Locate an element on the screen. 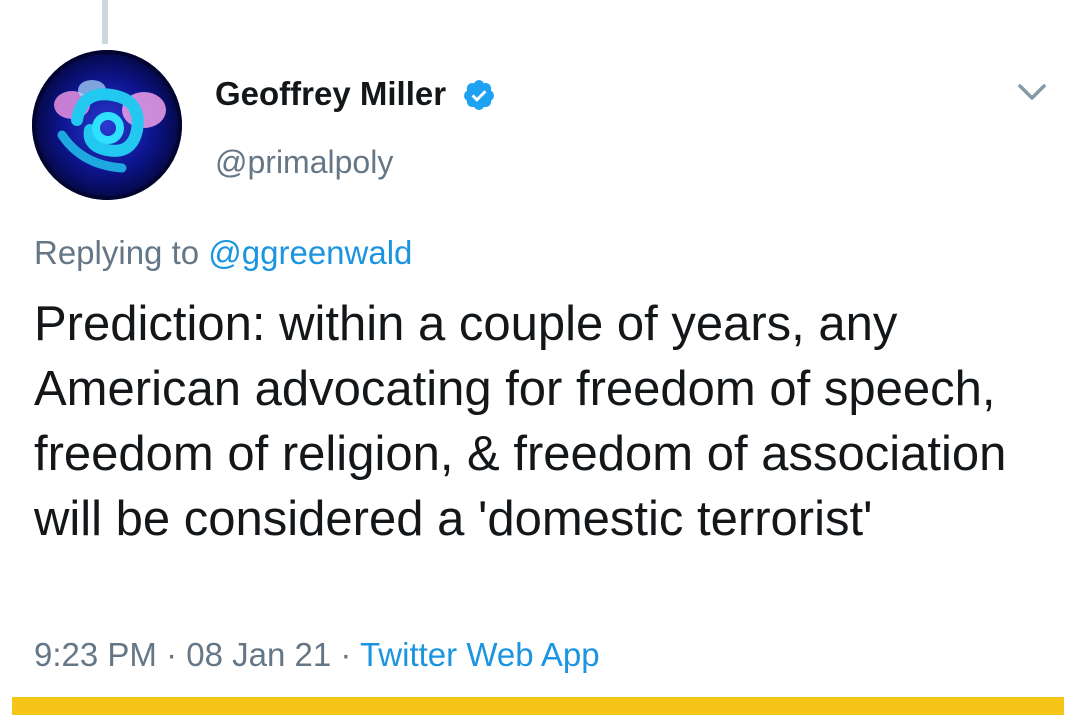 This screenshot has width=1080, height=715. replying-to-label: Replying to is located at coordinates (117, 252).